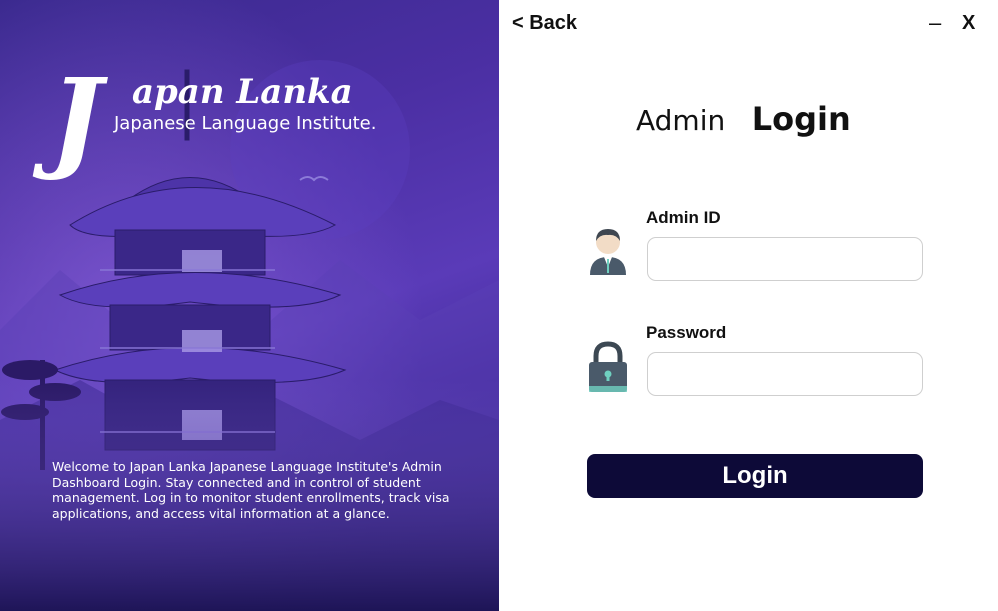 This screenshot has height=611, width=998. What do you see at coordinates (681, 120) in the screenshot?
I see `title-prefix: Admin` at bounding box center [681, 120].